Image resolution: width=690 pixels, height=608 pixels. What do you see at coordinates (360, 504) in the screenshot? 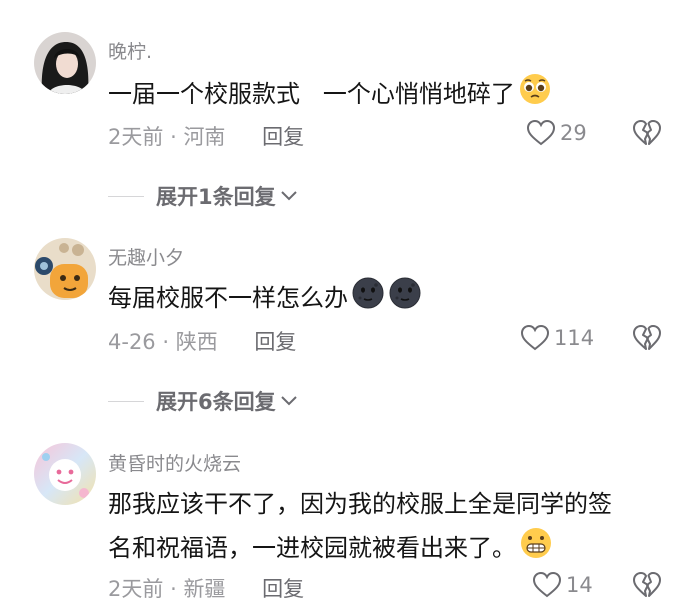
I see `comment-text-line-1: 那我应该干不了，因为我的校服上全是同学的签` at bounding box center [360, 504].